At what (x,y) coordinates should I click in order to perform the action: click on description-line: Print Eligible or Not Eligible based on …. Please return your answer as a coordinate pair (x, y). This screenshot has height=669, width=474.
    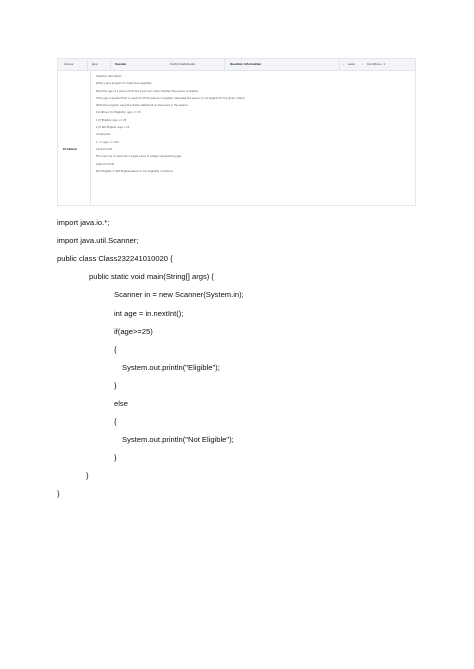
    Looking at the image, I should click on (135, 171).